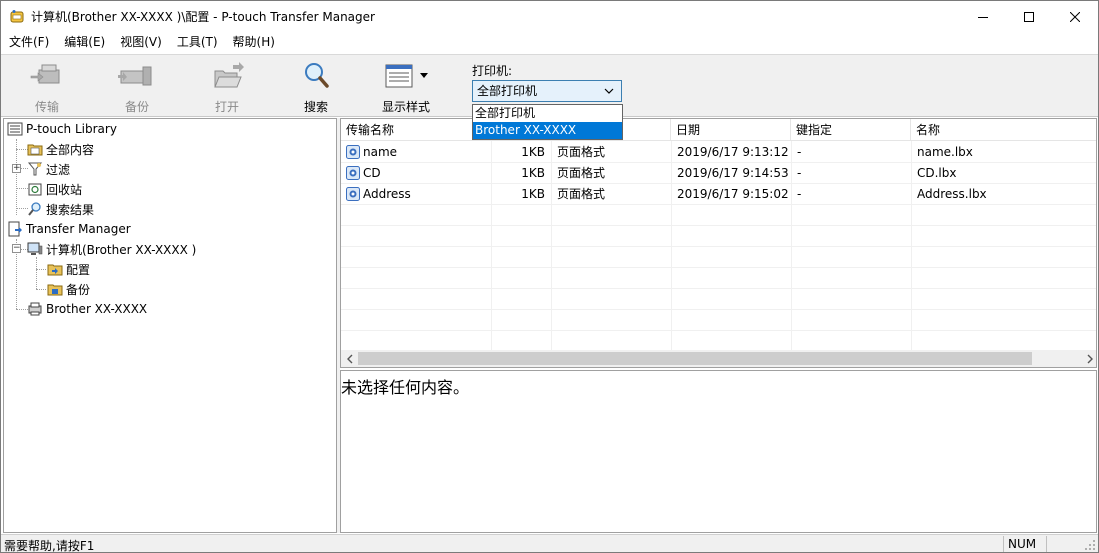  Describe the element at coordinates (405, 107) in the screenshot. I see `display-style-label: 显示样式` at that location.